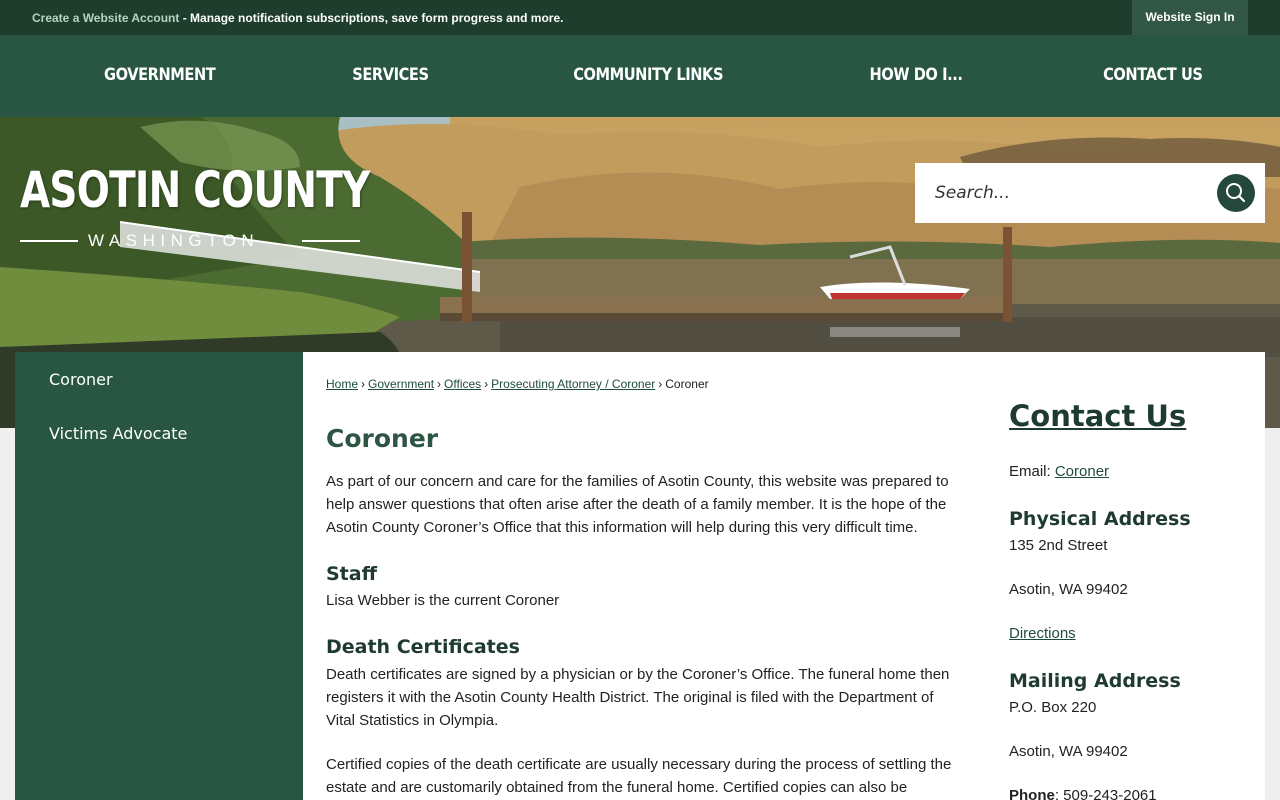 The height and width of the screenshot is (800, 1280). What do you see at coordinates (118, 433) in the screenshot?
I see `sidebar-item-victims-advocate: Victims Advocate` at bounding box center [118, 433].